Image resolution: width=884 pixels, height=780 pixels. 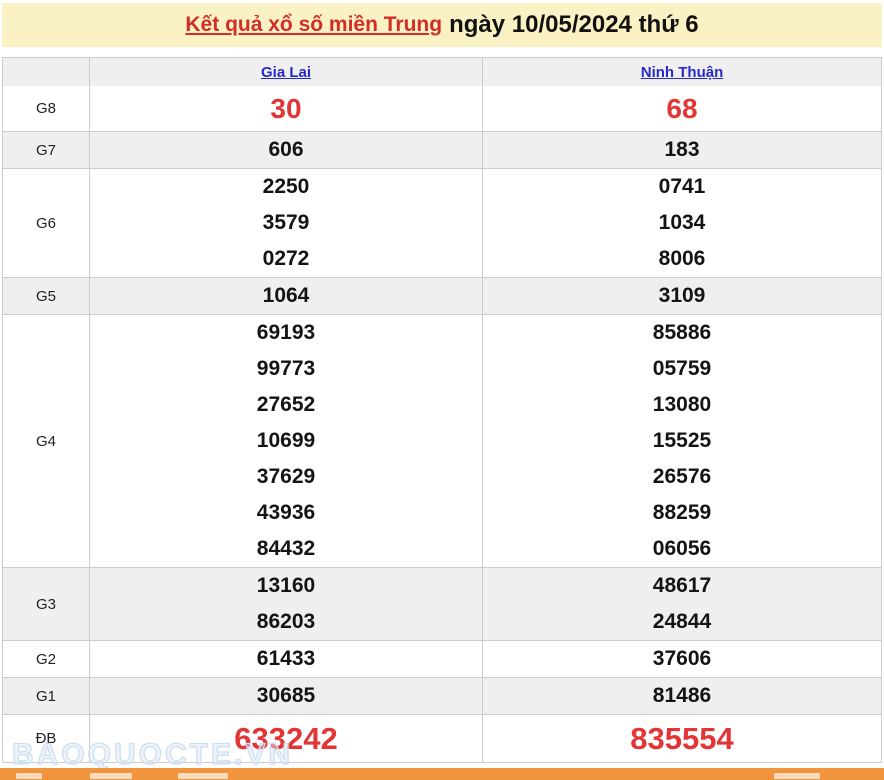 I want to click on table-row-g1: G1 30685 81486, so click(x=442, y=695).